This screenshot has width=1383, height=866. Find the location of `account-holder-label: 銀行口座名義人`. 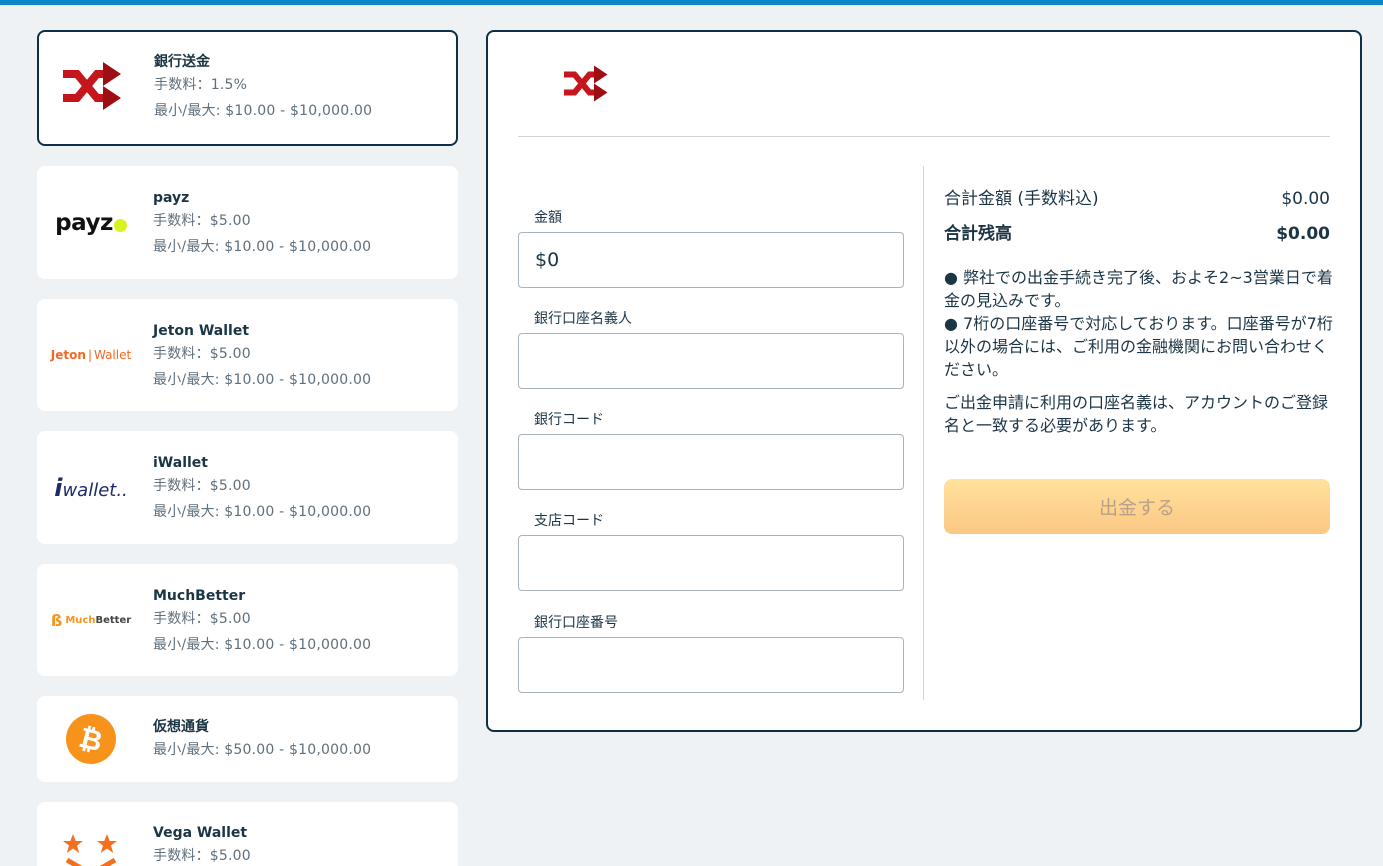

account-holder-label: 銀行口座名義人 is located at coordinates (583, 319).